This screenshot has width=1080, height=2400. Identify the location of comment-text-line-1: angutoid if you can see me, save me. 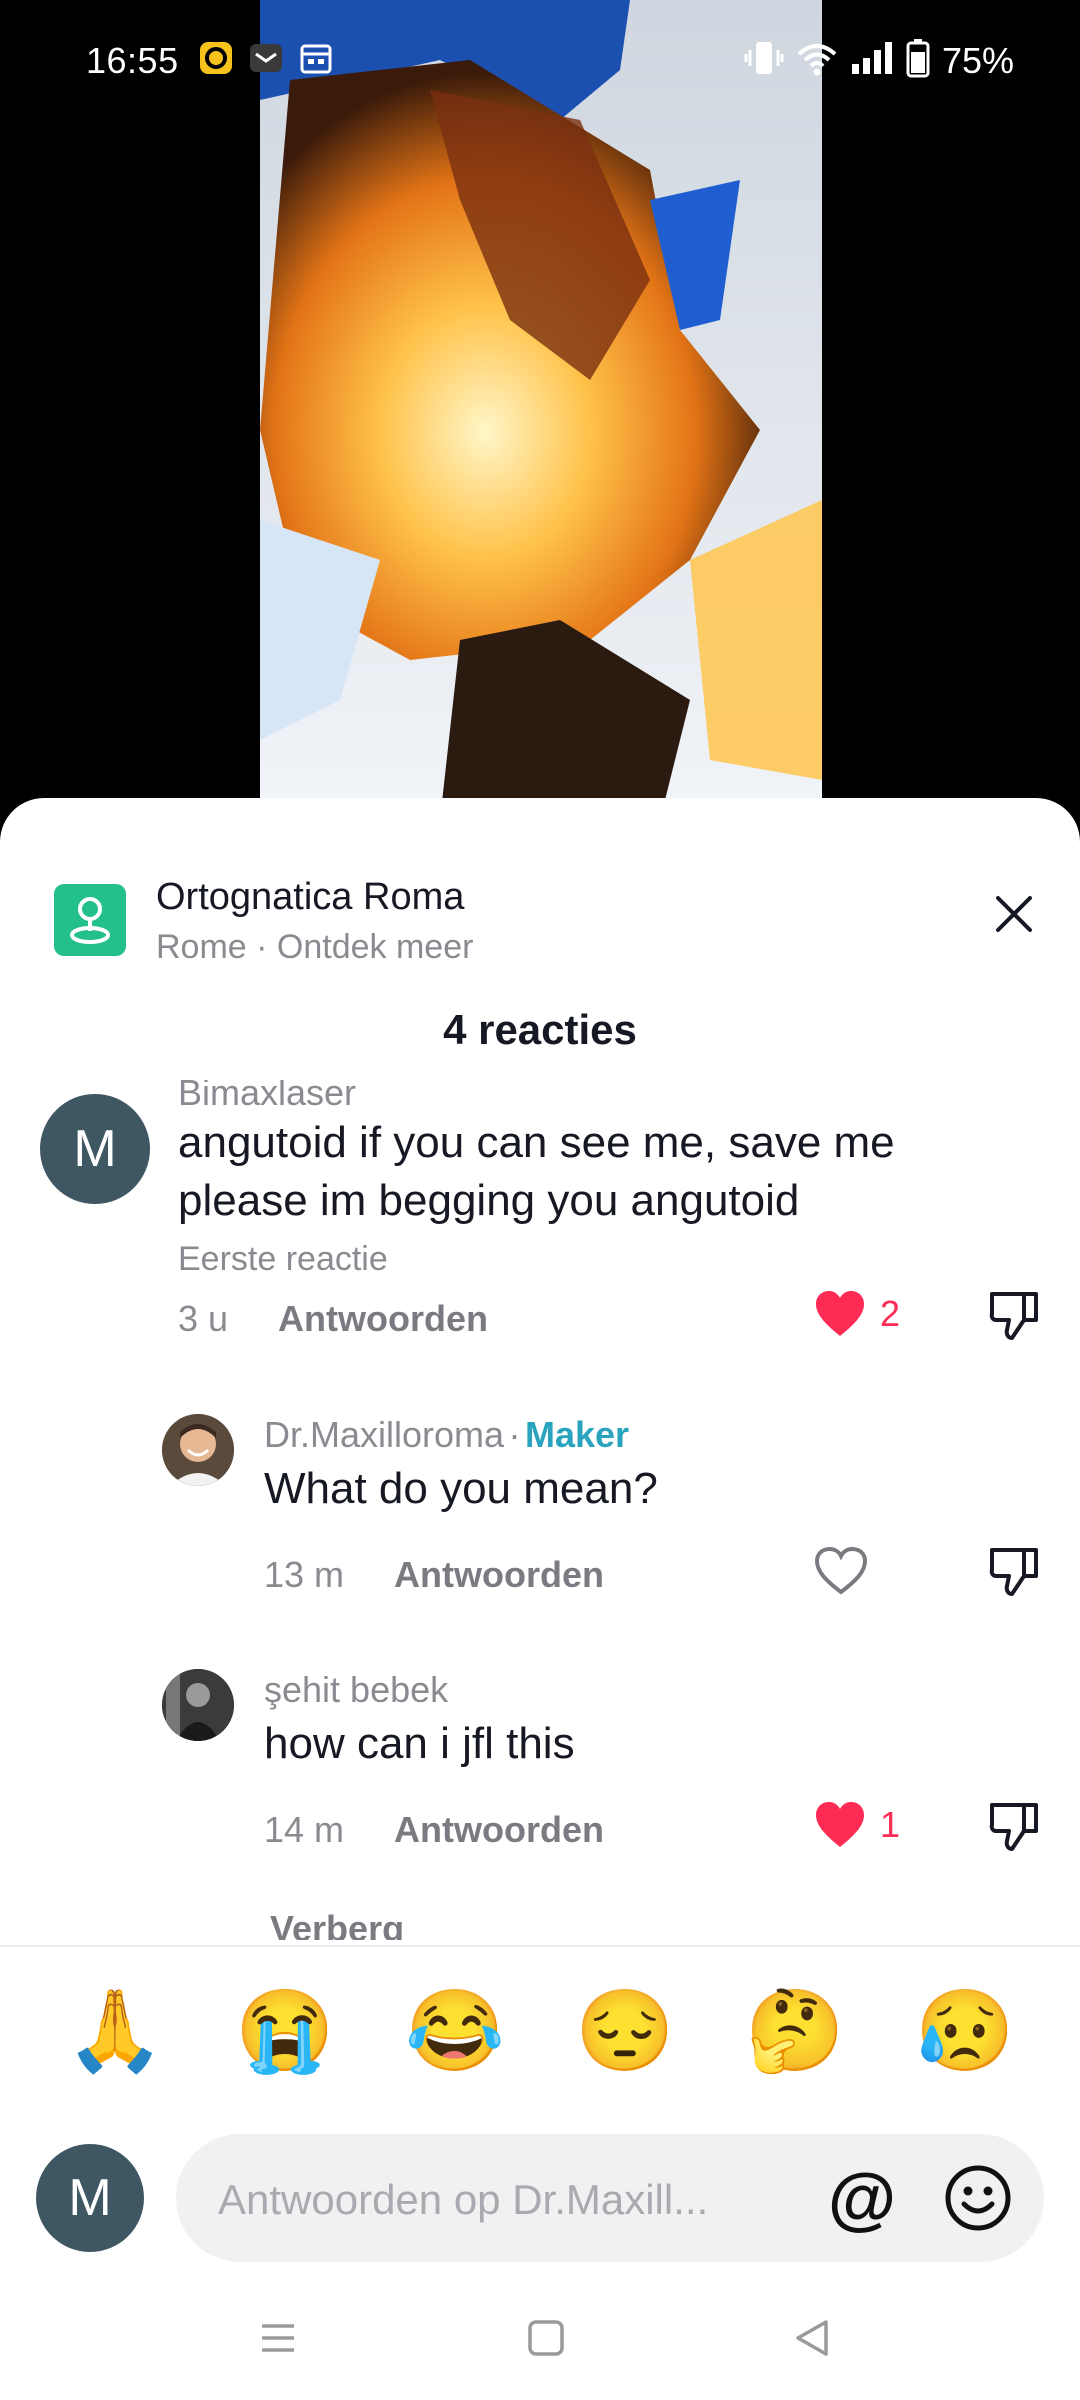
(536, 1142).